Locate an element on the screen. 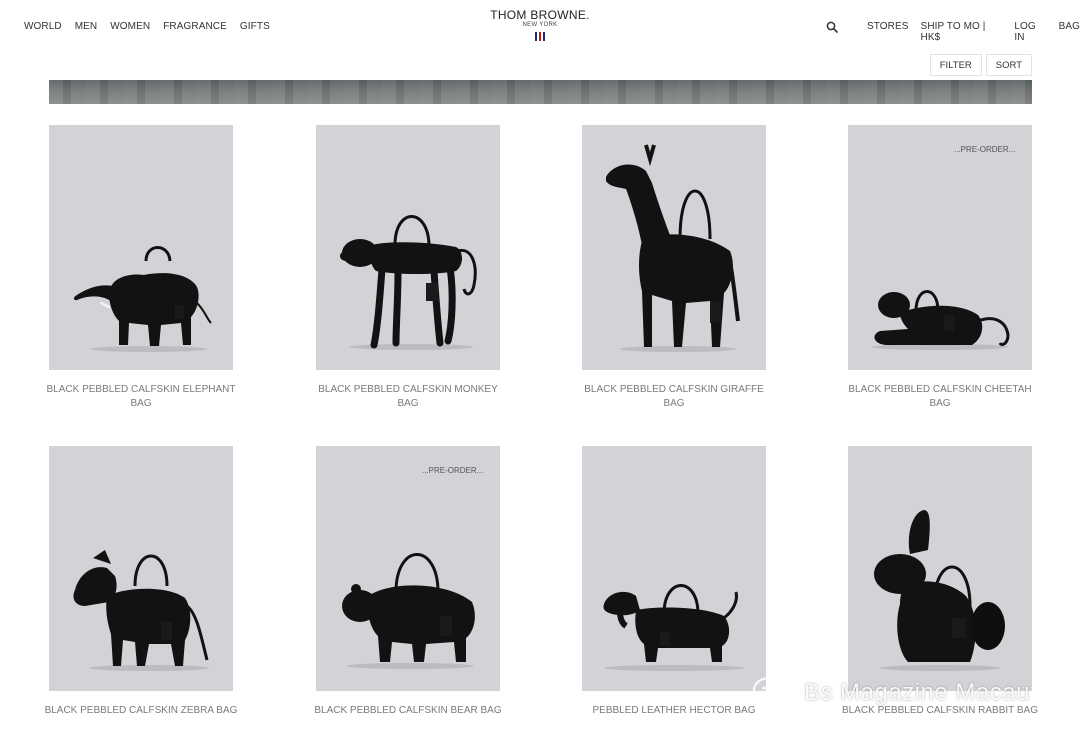  nav-stores: STORES is located at coordinates (888, 32).